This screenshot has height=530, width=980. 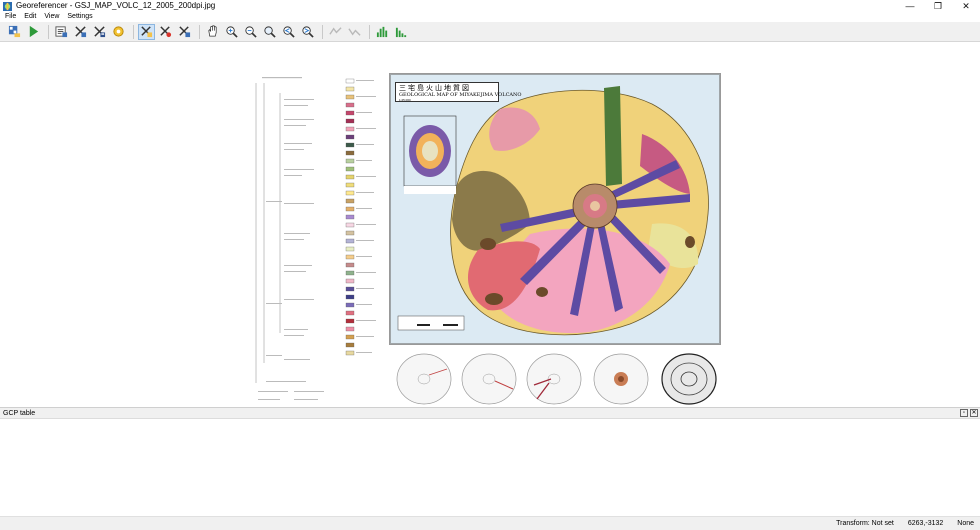 What do you see at coordinates (405, 100) in the screenshot?
I see `map-scale-text: 1:25,000` at bounding box center [405, 100].